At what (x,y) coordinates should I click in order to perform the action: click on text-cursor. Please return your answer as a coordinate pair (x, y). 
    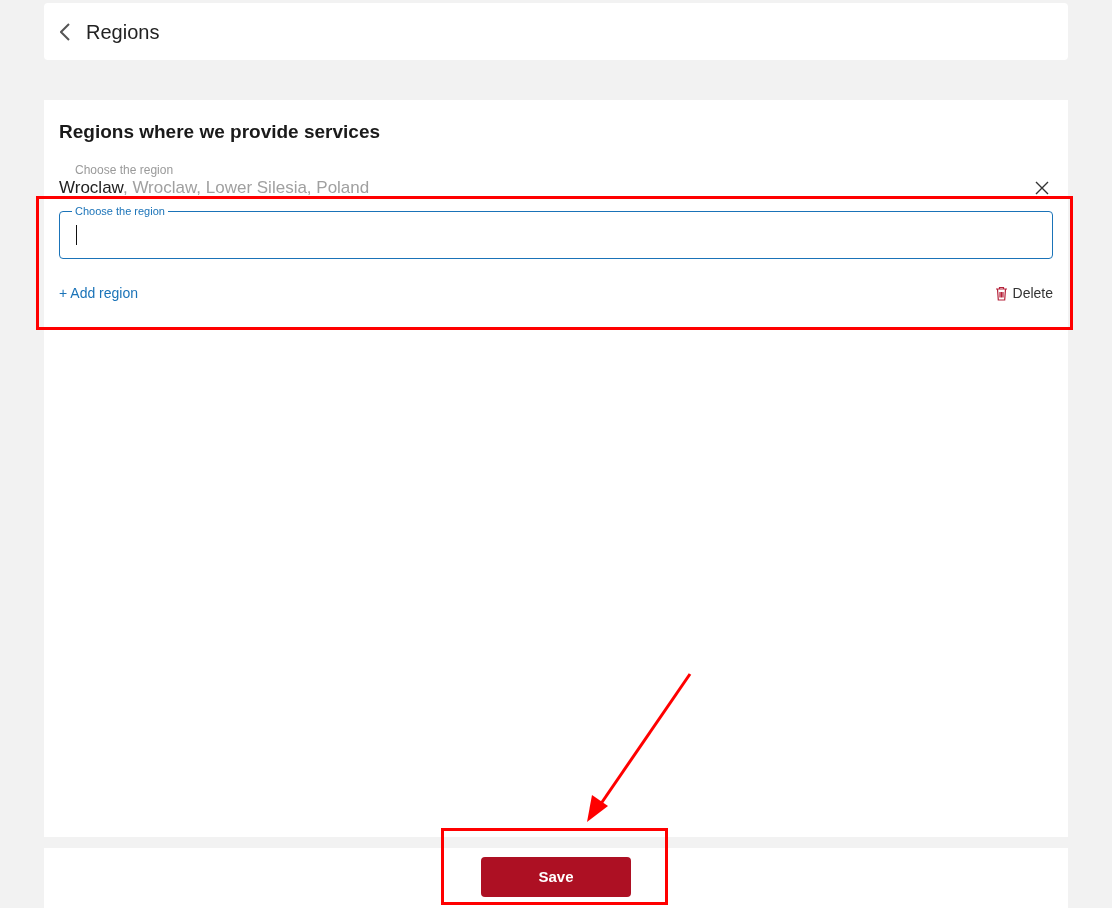
    Looking at the image, I should click on (76, 234).